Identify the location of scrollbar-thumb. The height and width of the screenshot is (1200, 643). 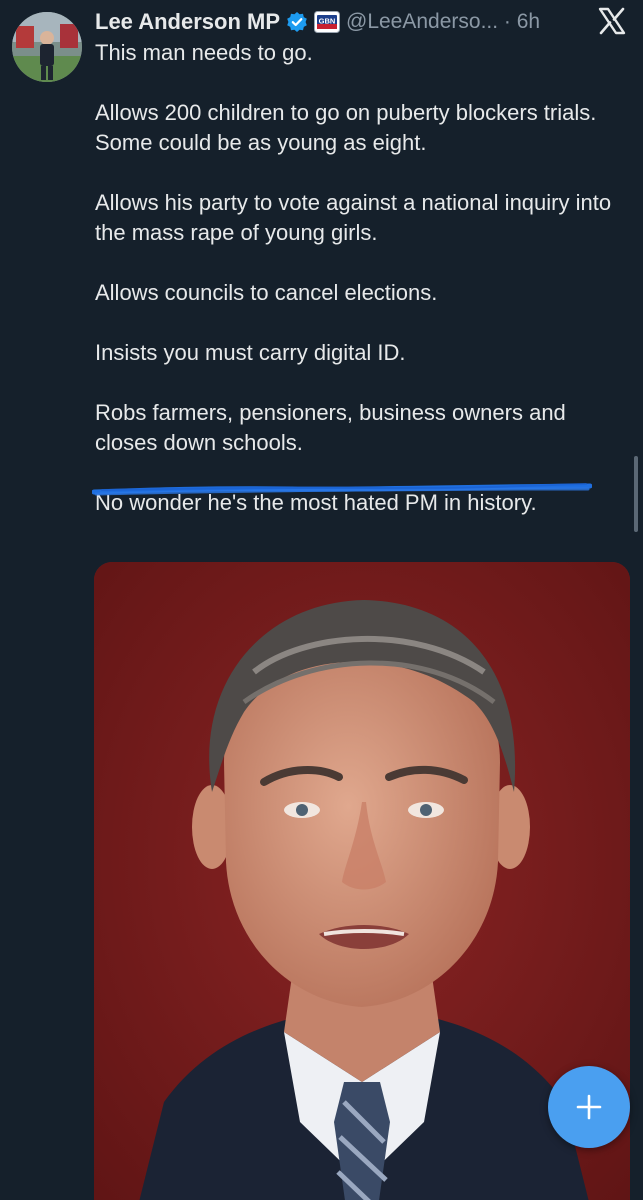
(636, 494).